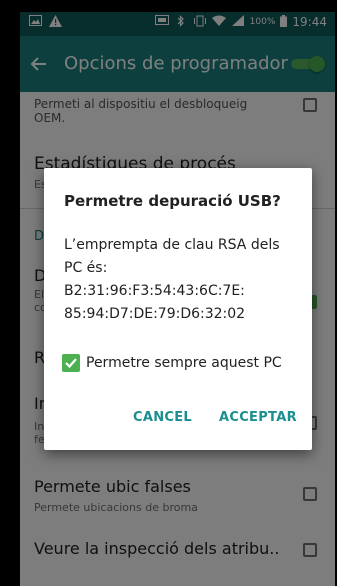 This screenshot has height=586, width=337. What do you see at coordinates (86, 268) in the screenshot?
I see `dialog-message-line2: PC és:` at bounding box center [86, 268].